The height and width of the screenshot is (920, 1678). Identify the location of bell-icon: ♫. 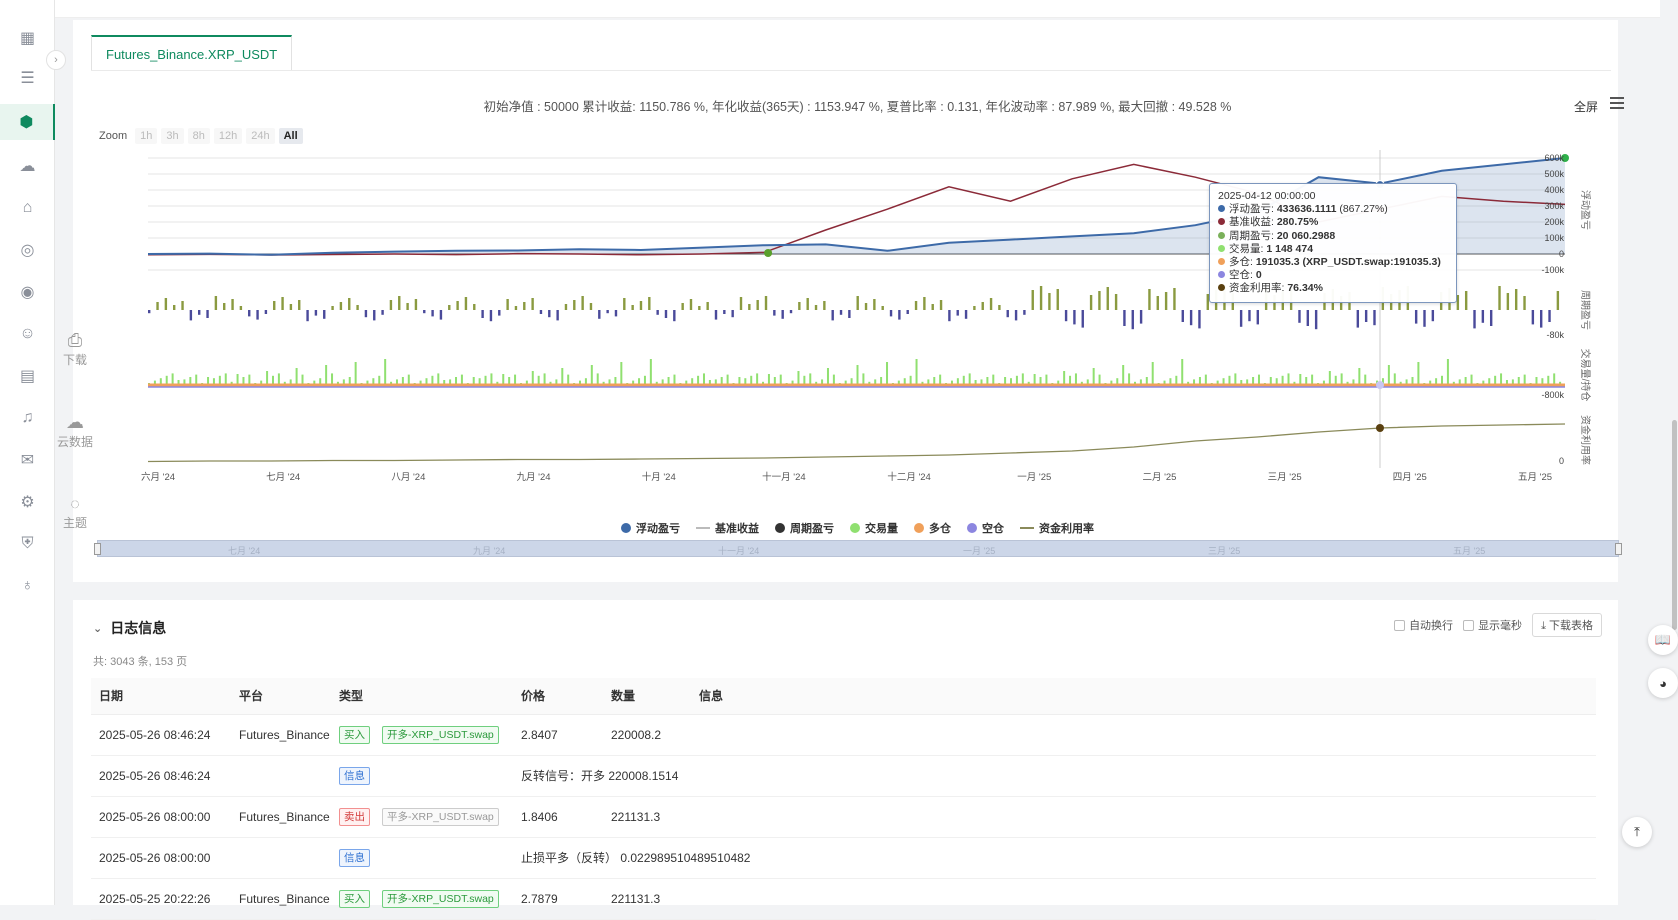
(27, 418).